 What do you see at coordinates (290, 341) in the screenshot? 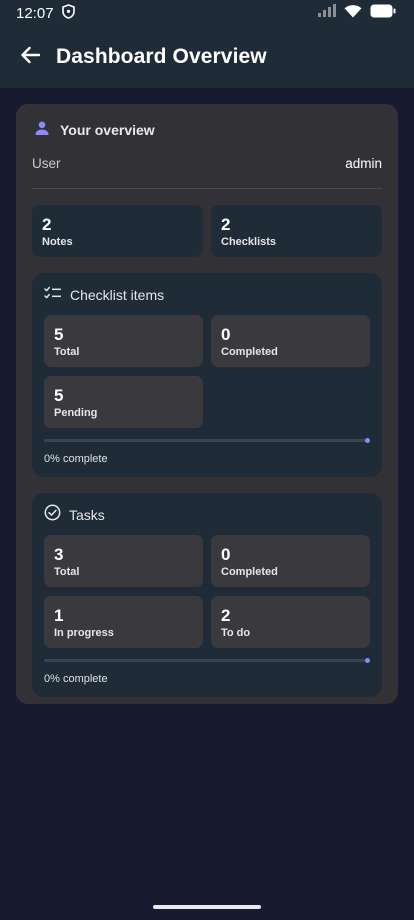
I see `checklist-completed-stat: 0 Completed` at bounding box center [290, 341].